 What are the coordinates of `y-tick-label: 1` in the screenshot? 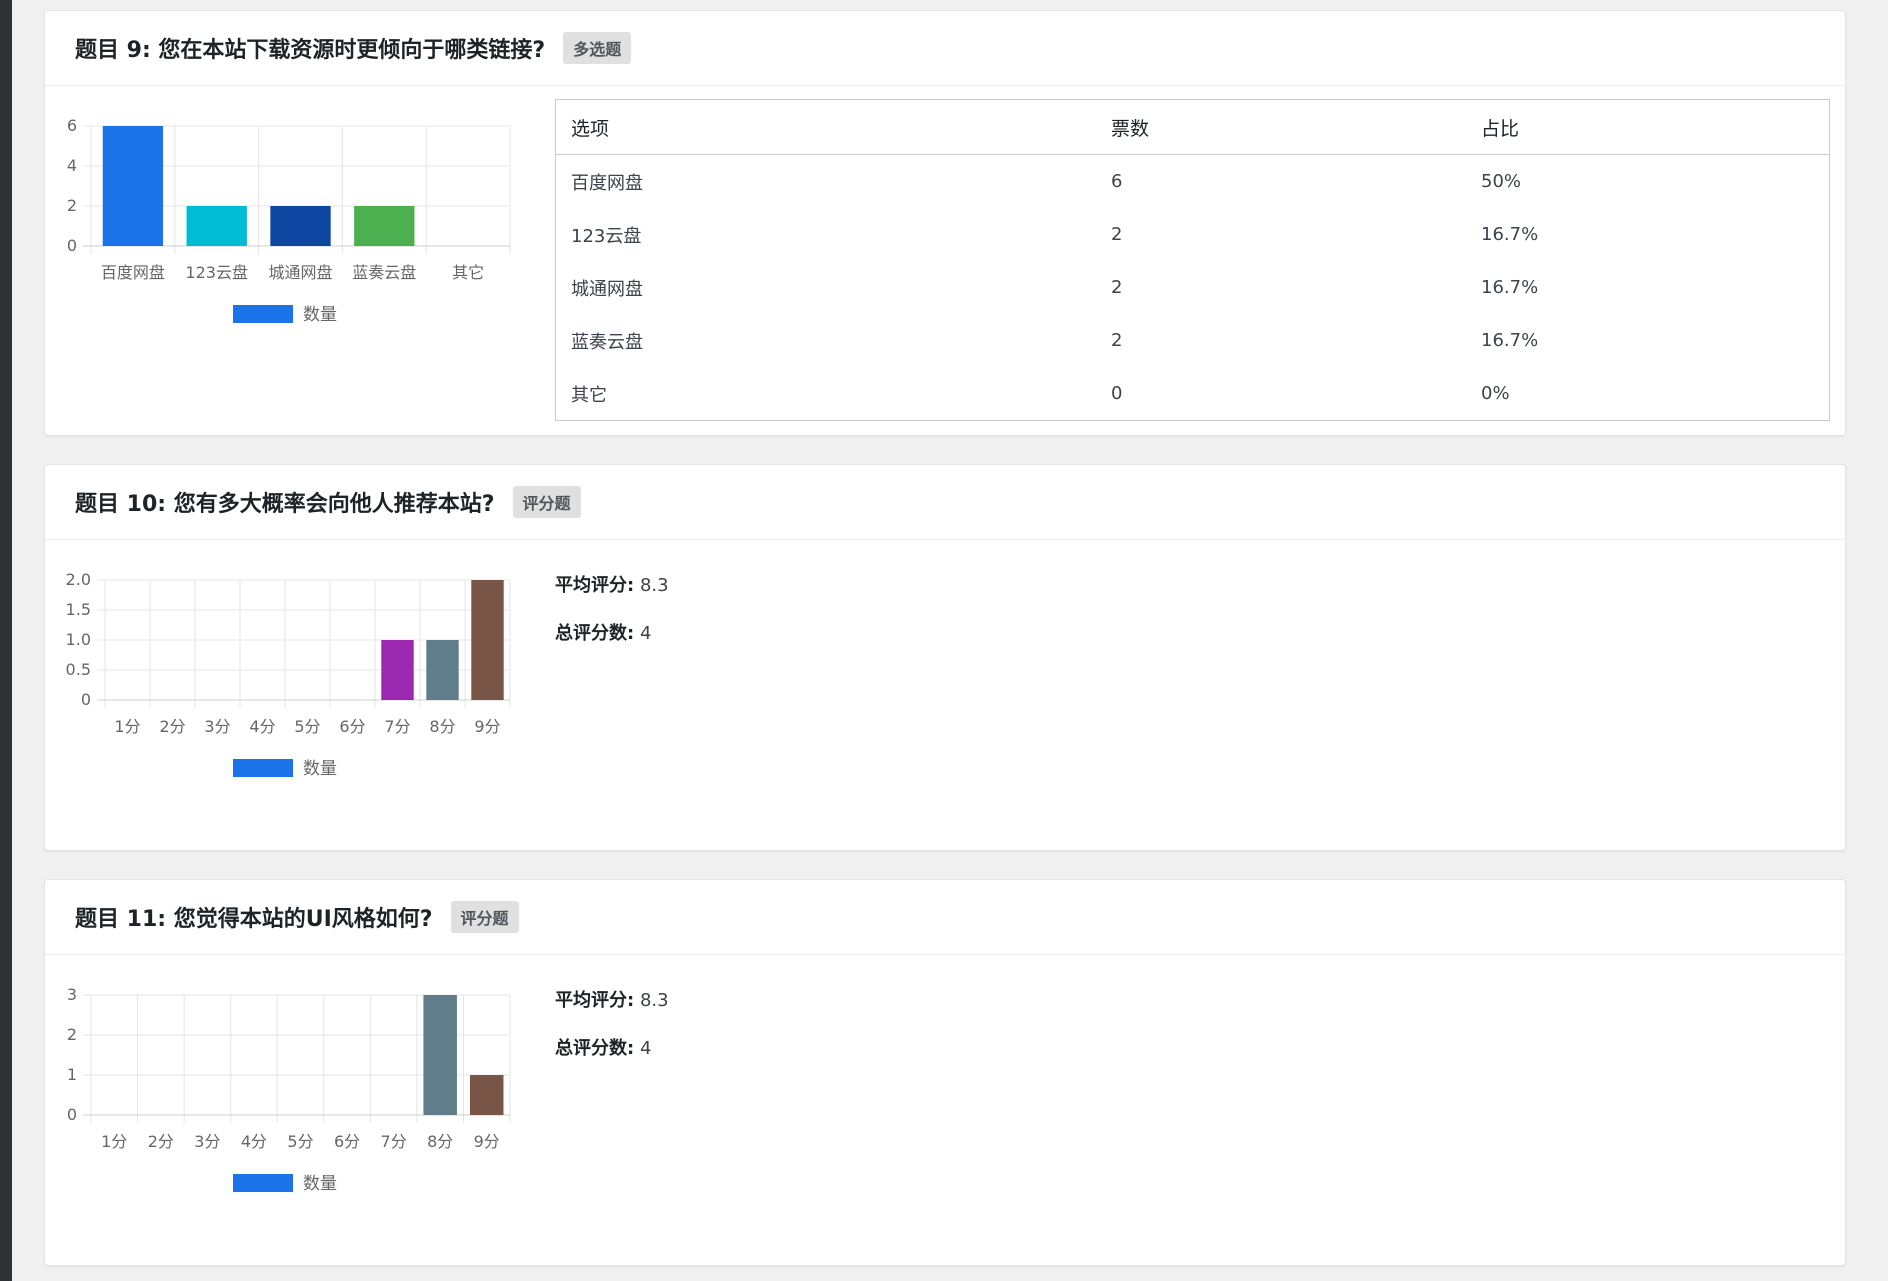 It's located at (72, 1074).